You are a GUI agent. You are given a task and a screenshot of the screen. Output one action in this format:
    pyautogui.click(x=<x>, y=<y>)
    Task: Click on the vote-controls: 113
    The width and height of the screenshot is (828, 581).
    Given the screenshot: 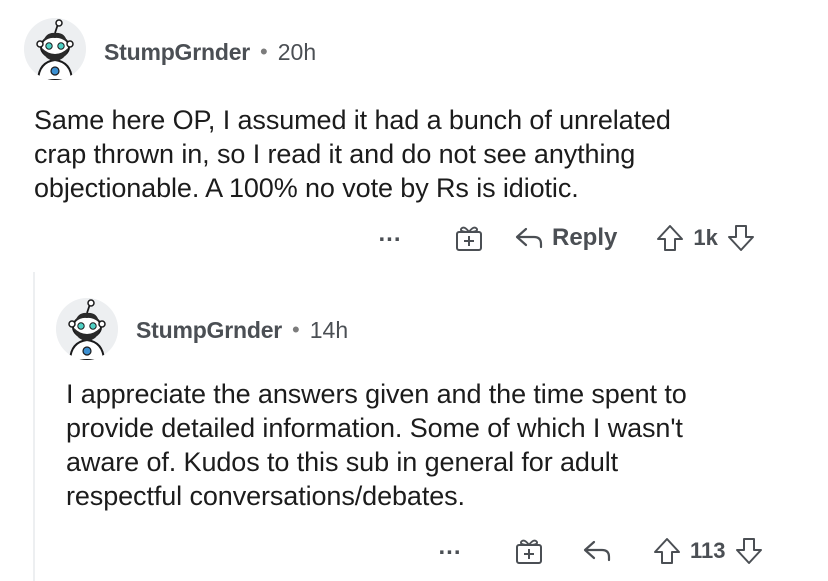 What is the action you would take?
    pyautogui.click(x=708, y=551)
    